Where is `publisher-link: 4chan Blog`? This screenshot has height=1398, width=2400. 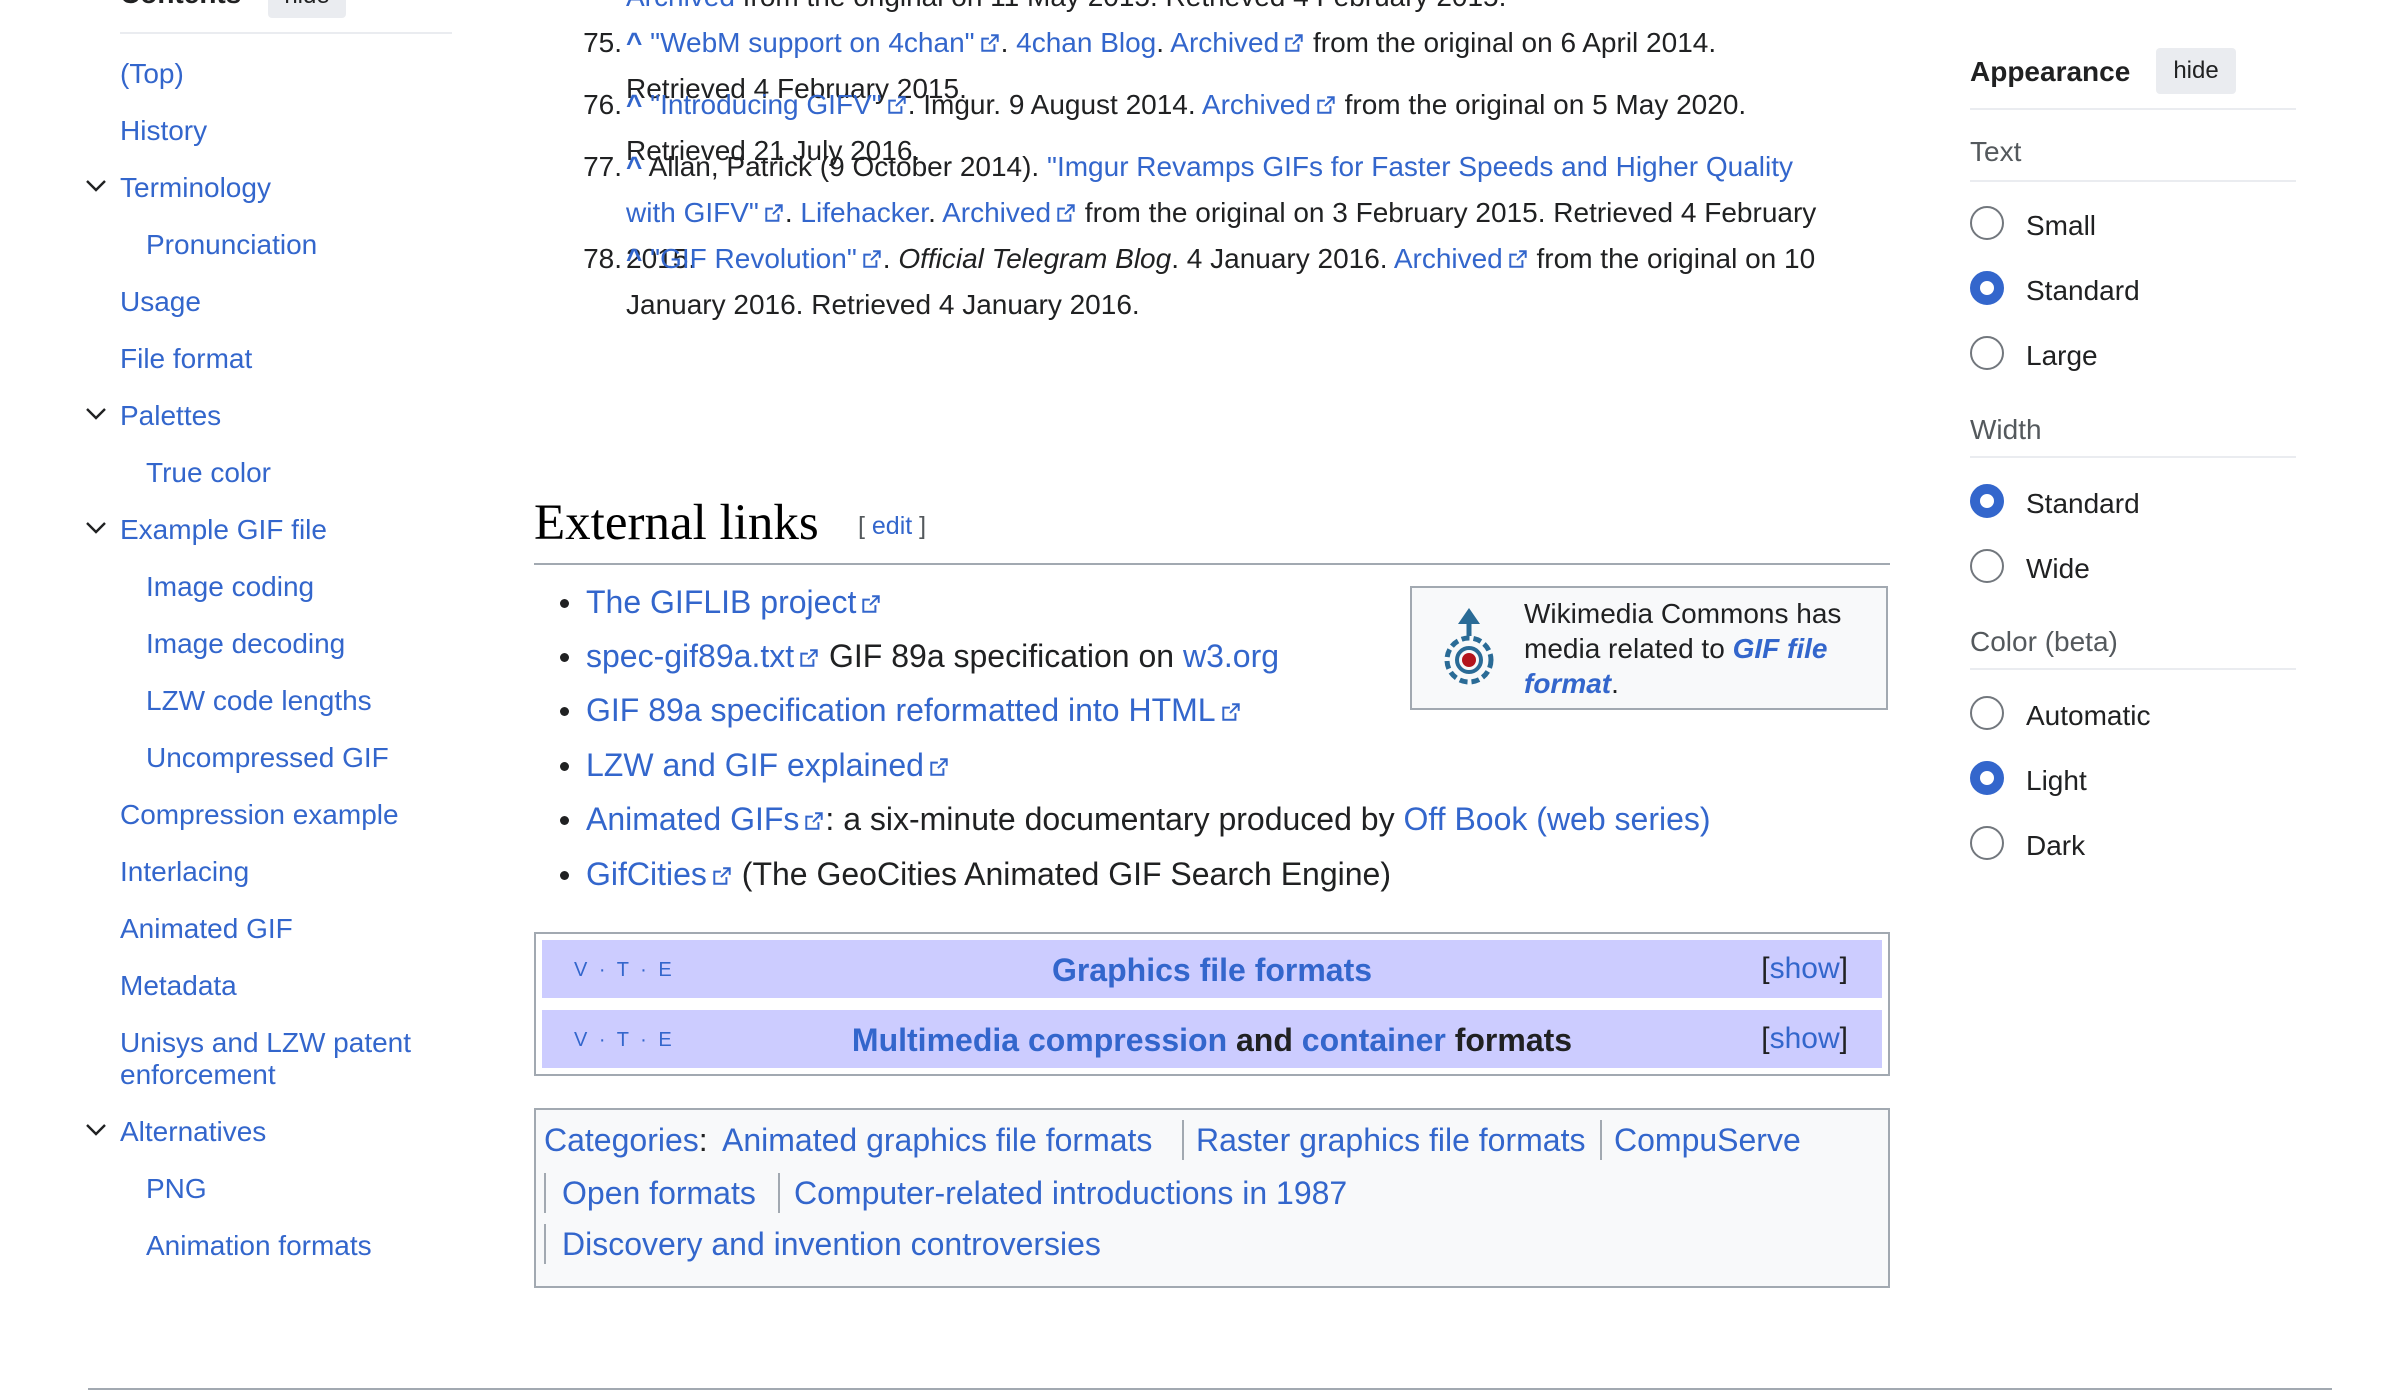 publisher-link: 4chan Blog is located at coordinates (1086, 42).